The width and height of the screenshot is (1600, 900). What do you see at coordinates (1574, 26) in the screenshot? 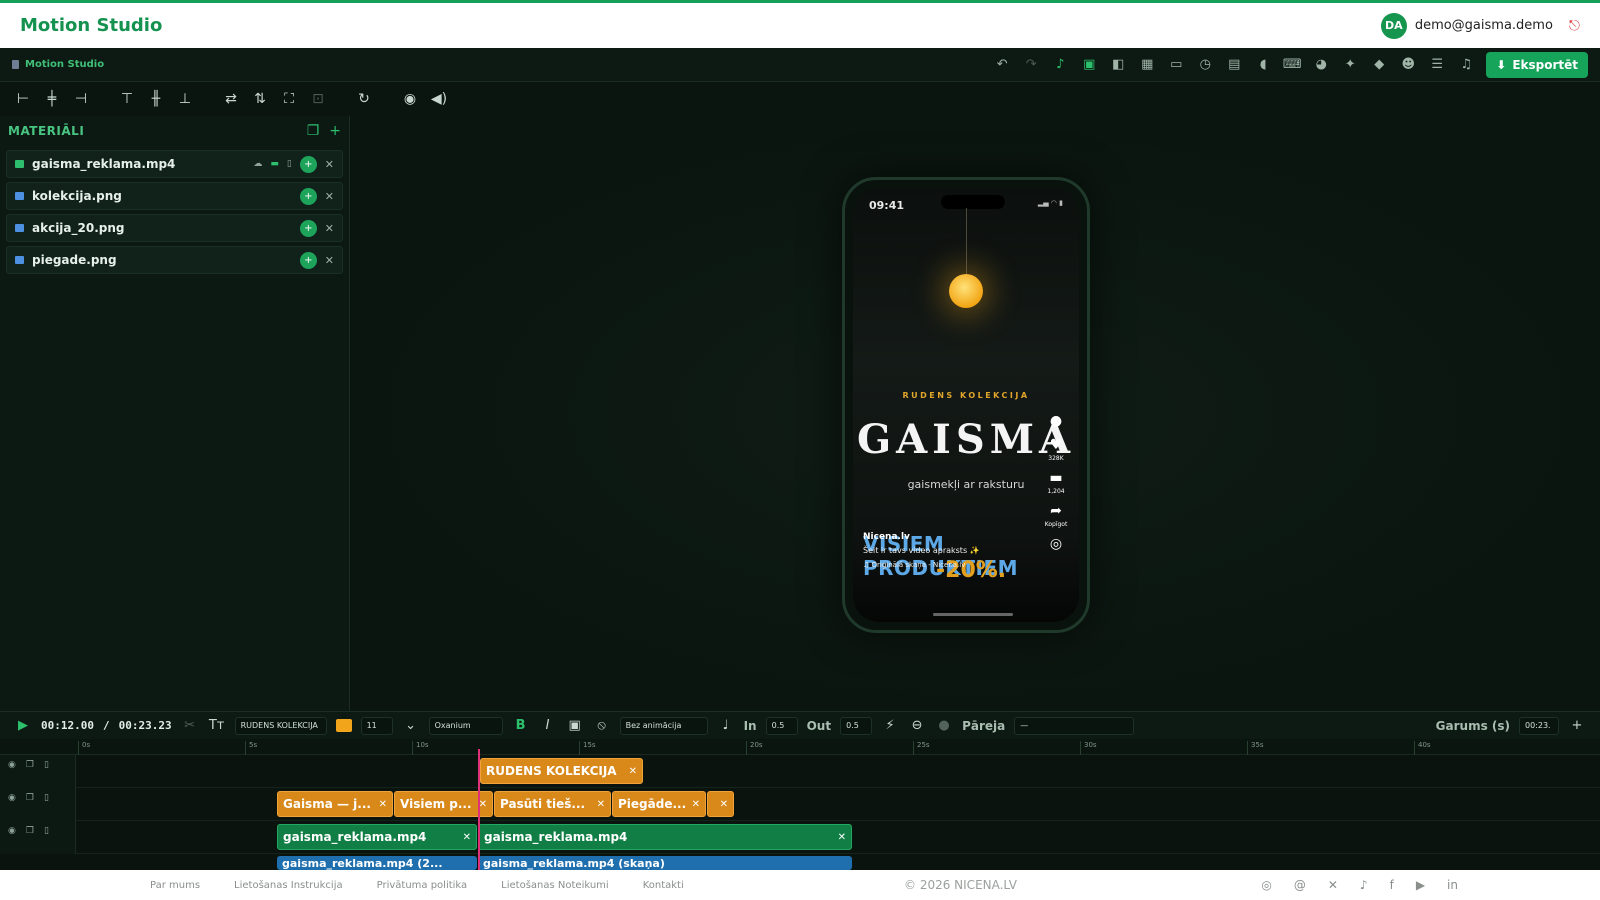
I see `logout-icon: ⎋` at bounding box center [1574, 26].